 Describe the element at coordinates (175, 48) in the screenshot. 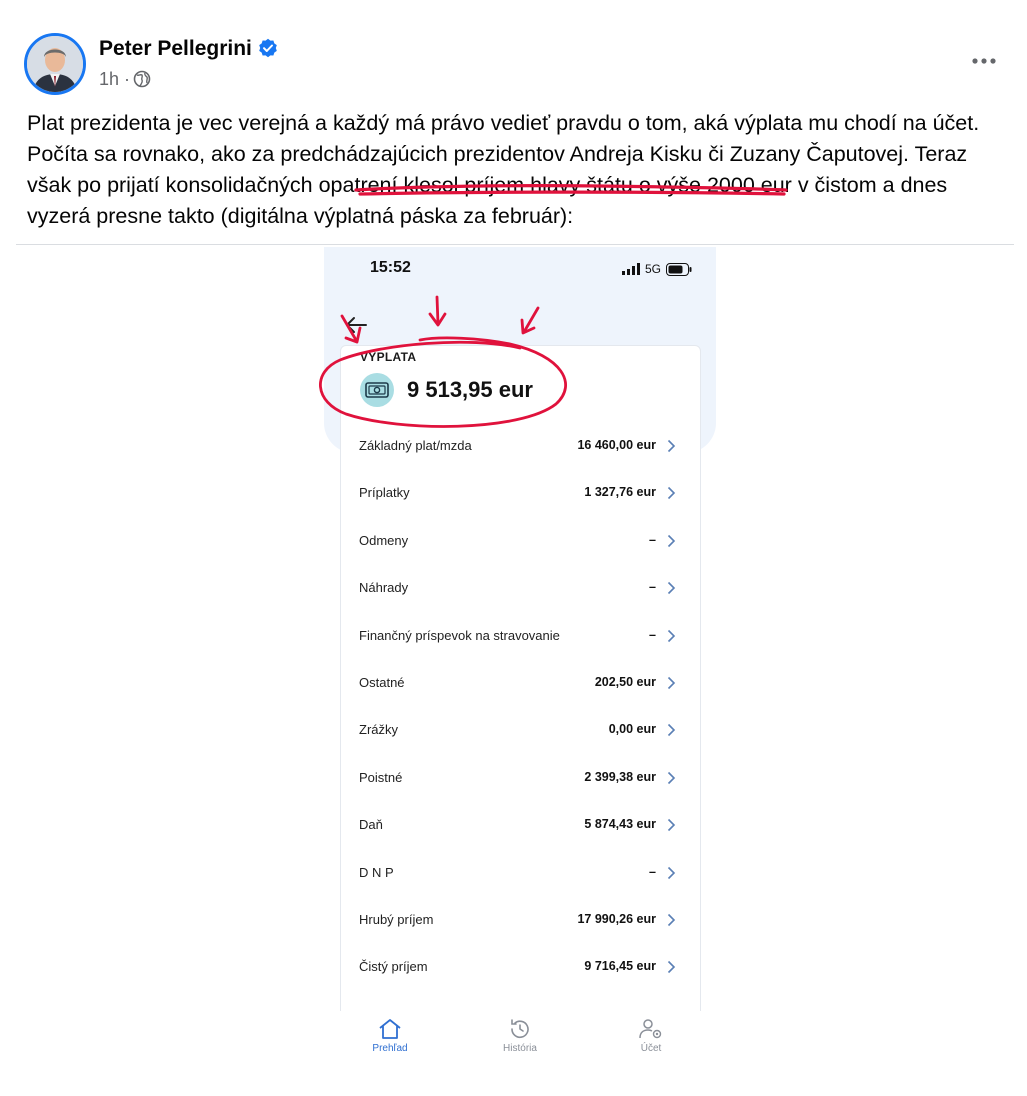

I see `author-name-text: Peter Pellegrini` at that location.